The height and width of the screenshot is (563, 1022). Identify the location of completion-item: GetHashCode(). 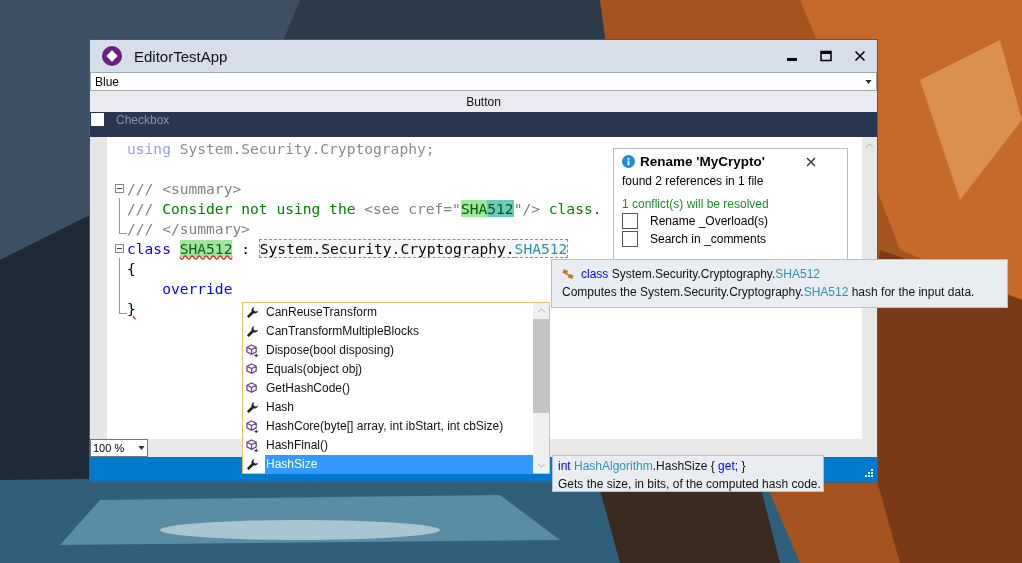
(399, 388).